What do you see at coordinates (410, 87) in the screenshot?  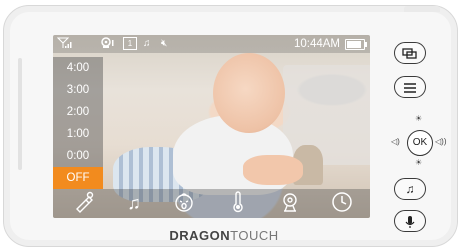 I see `menu-button` at bounding box center [410, 87].